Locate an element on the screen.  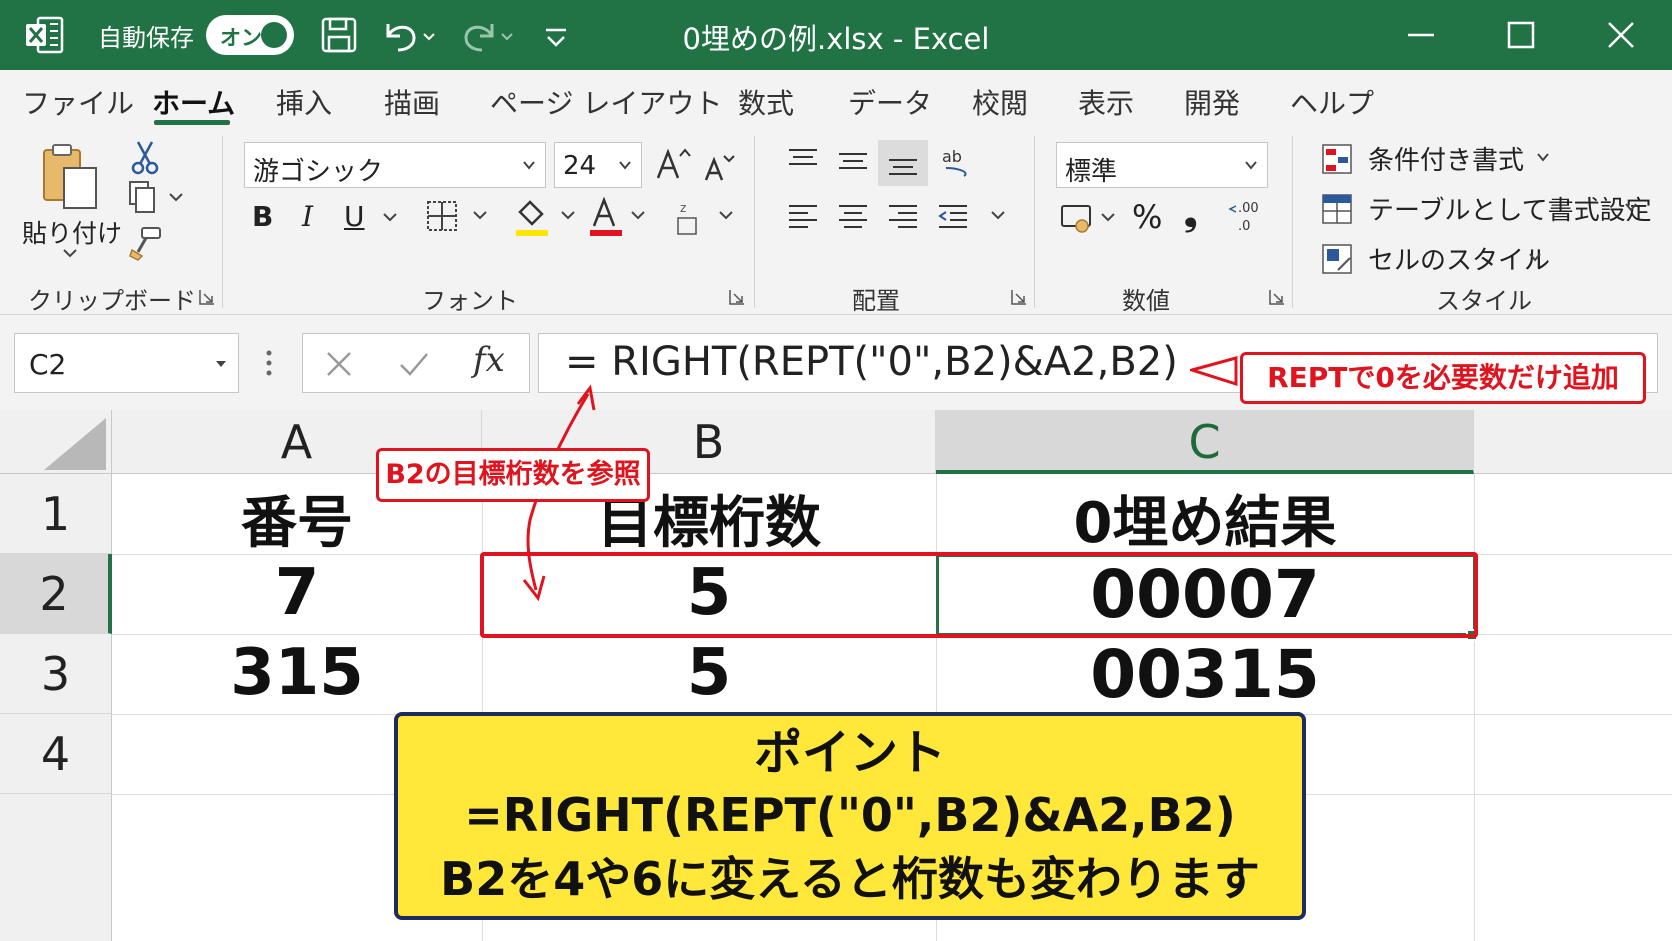
row-header-2: 2 is located at coordinates (56, 594).